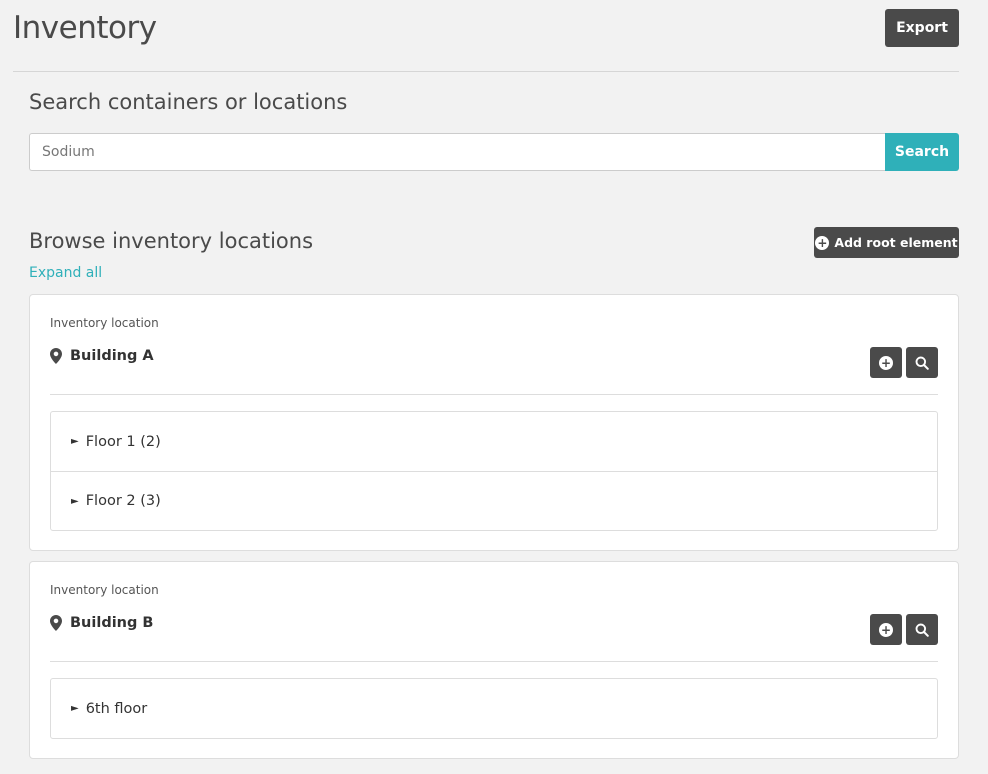  Describe the element at coordinates (112, 356) in the screenshot. I see `location-name: Building A` at that location.